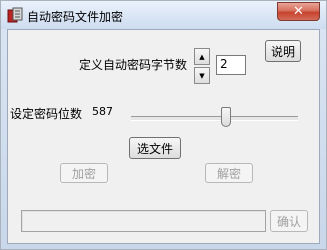 This screenshot has height=250, width=327. Describe the element at coordinates (15, 15) in the screenshot. I see `app-icon` at that location.